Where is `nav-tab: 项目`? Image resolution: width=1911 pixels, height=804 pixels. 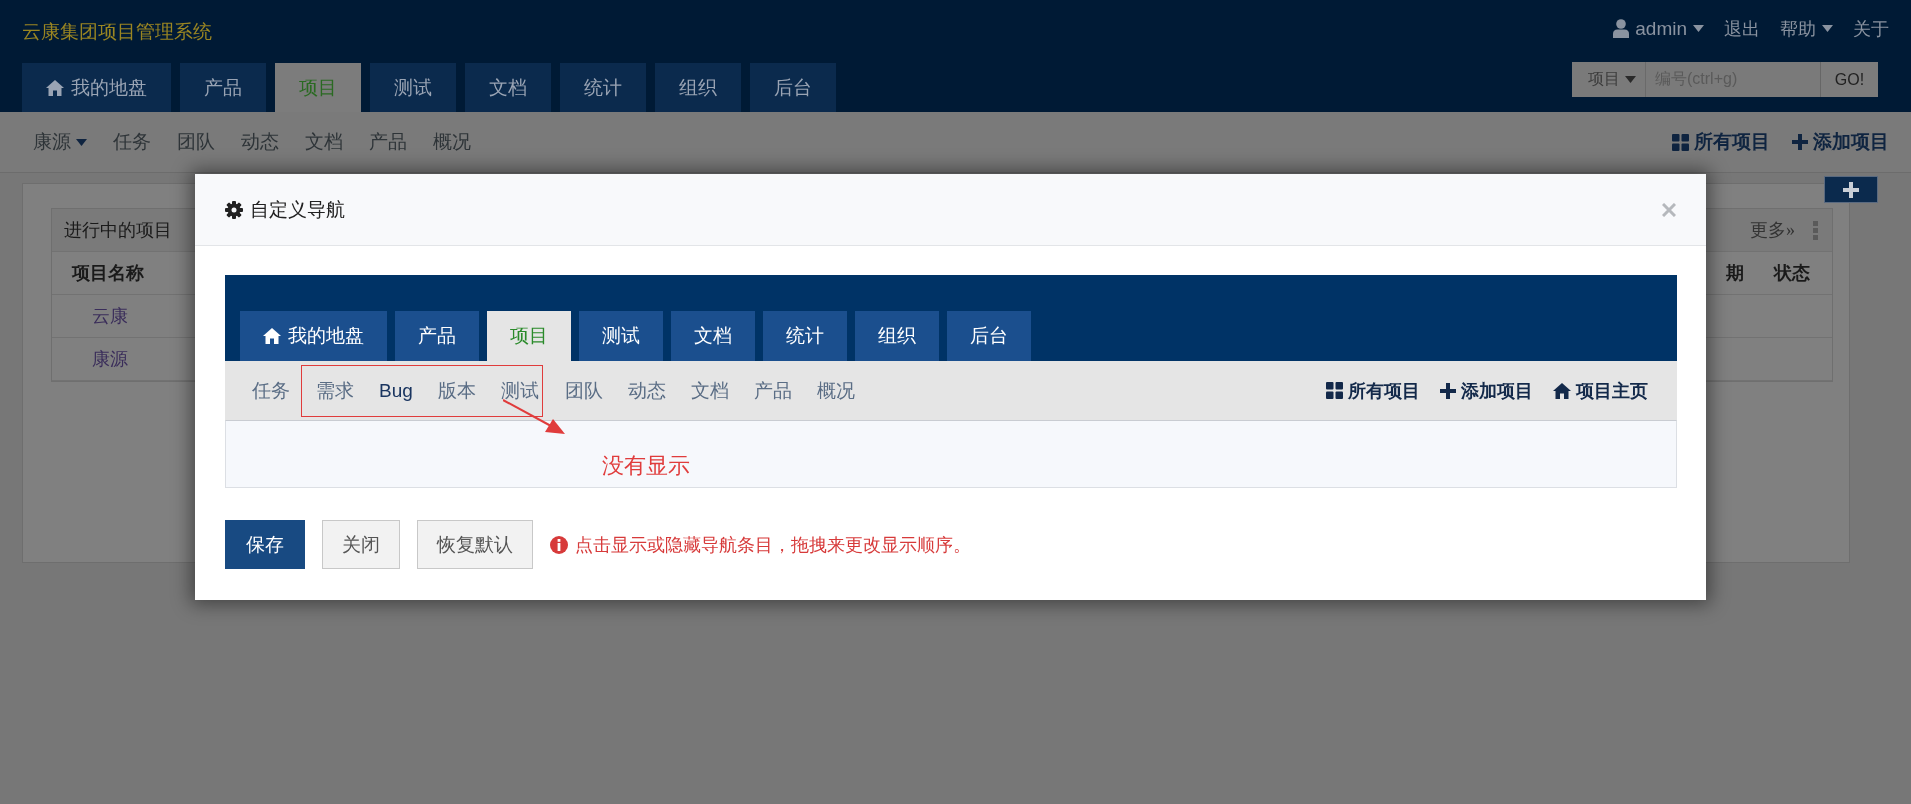
nav-tab: 项目 is located at coordinates (529, 336).